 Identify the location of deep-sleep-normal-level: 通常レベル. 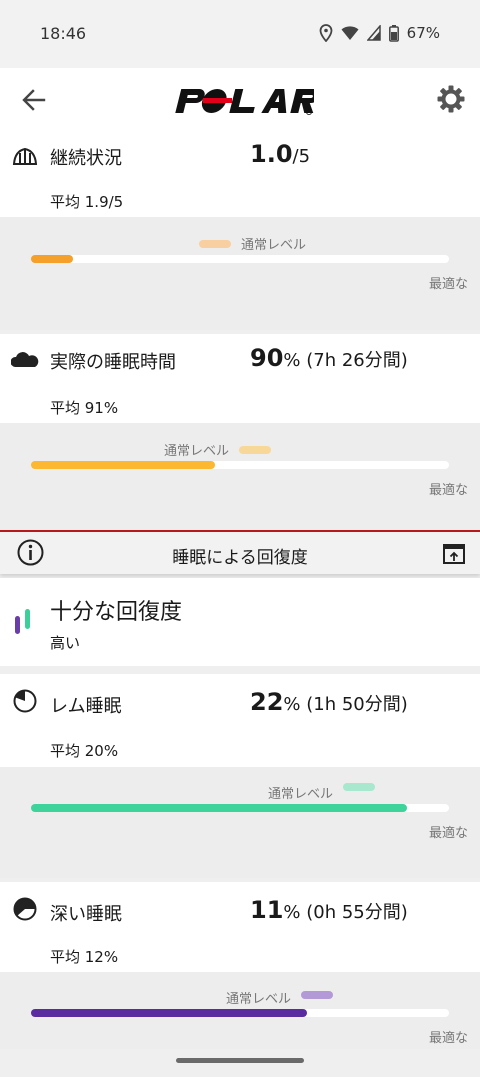
(280, 997).